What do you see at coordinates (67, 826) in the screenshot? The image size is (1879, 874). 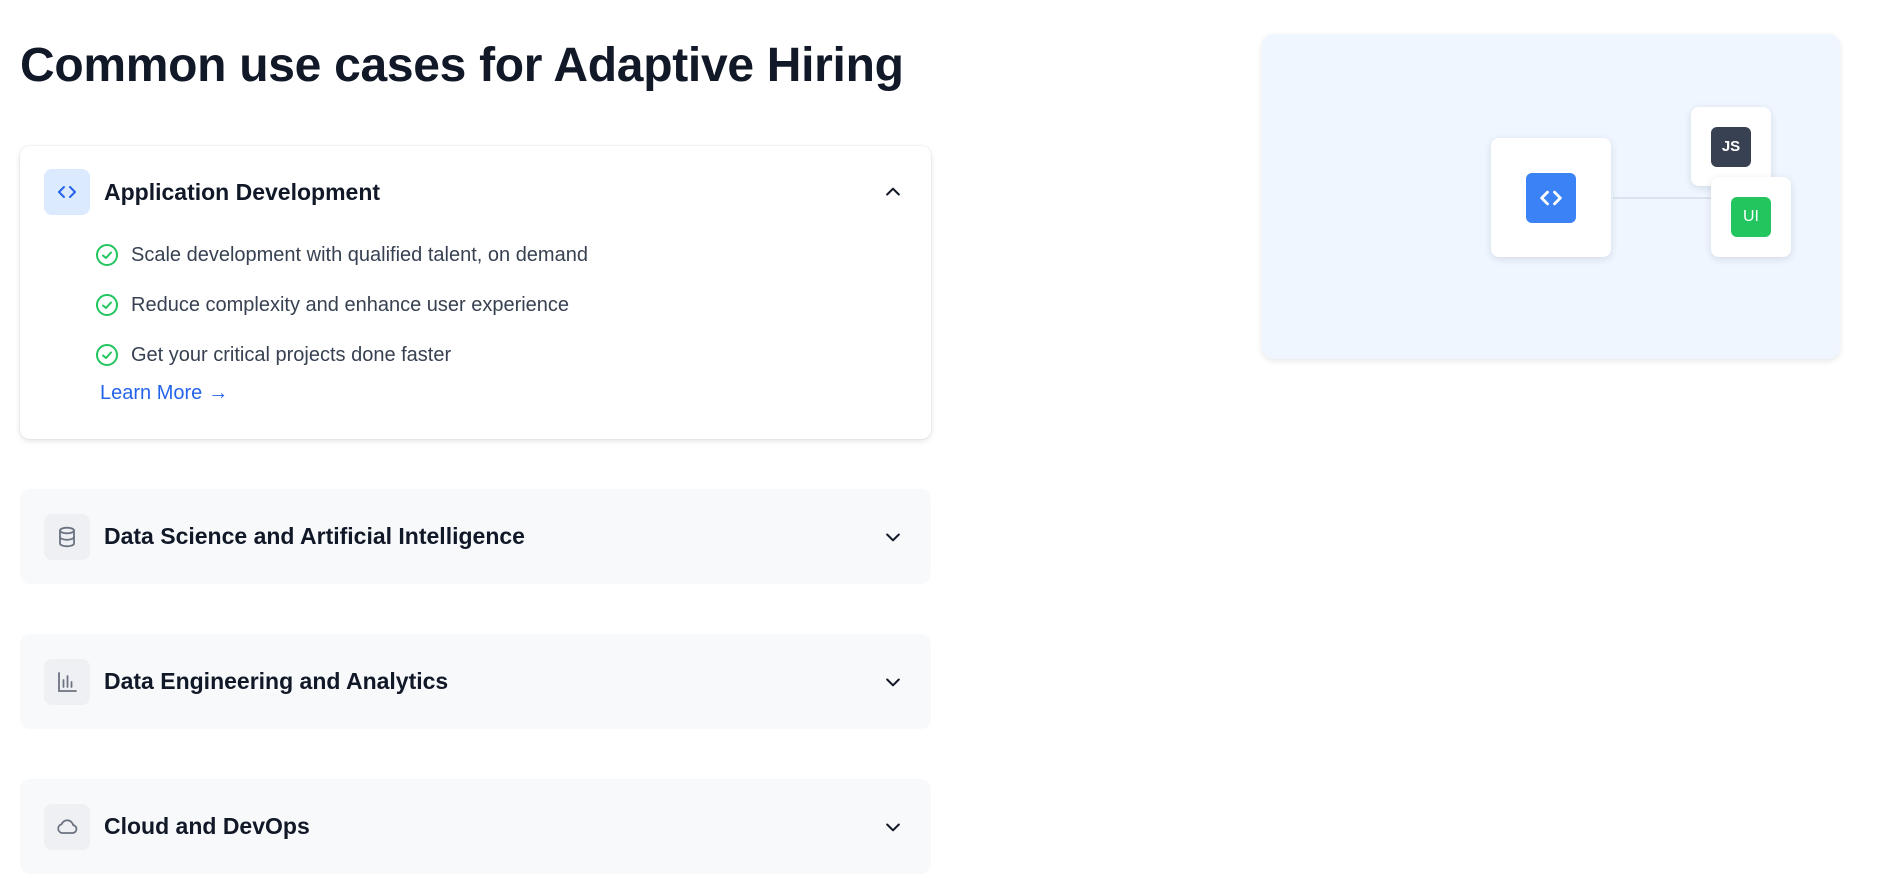 I see `cloud-icon` at bounding box center [67, 826].